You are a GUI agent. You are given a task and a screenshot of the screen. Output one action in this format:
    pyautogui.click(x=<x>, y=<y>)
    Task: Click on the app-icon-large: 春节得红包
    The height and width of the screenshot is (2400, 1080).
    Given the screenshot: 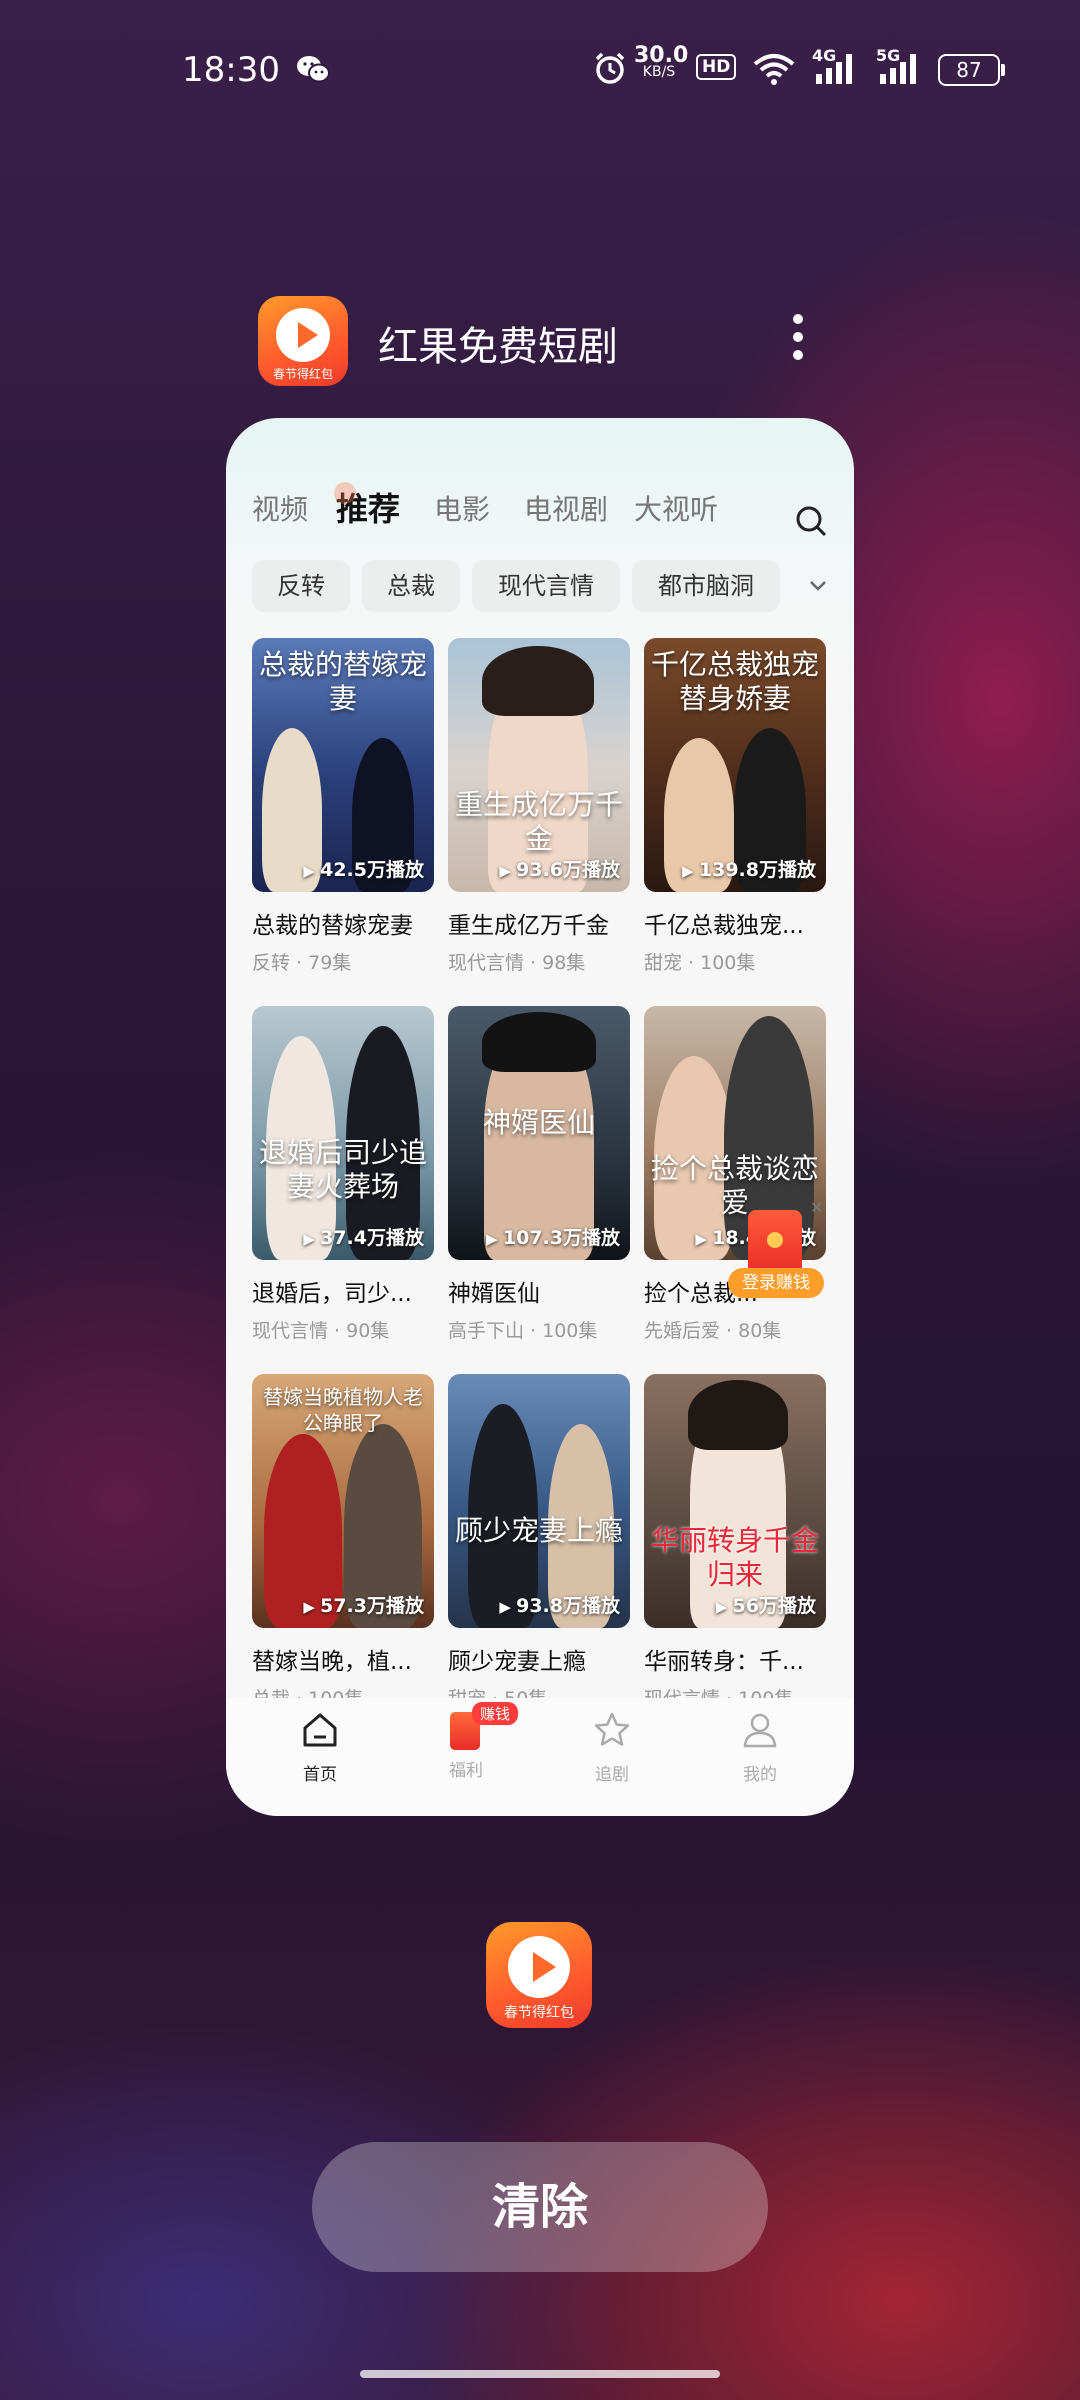 What is the action you would take?
    pyautogui.click(x=539, y=1975)
    